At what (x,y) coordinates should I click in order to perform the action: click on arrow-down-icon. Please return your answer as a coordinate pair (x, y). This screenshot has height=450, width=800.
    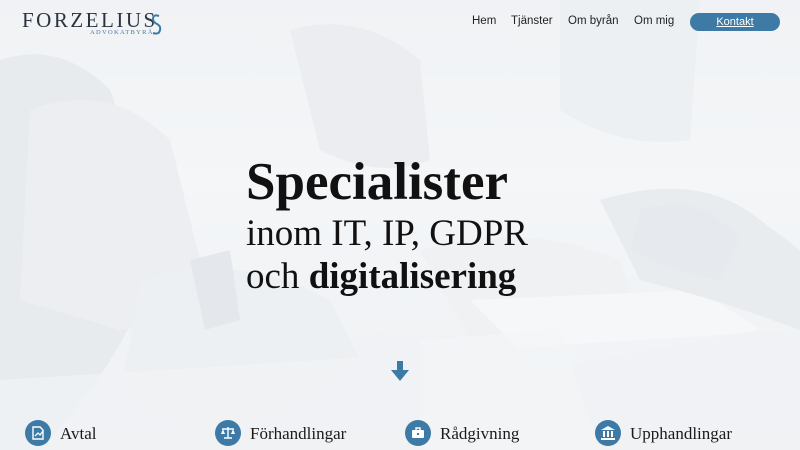
    Looking at the image, I should click on (400, 371).